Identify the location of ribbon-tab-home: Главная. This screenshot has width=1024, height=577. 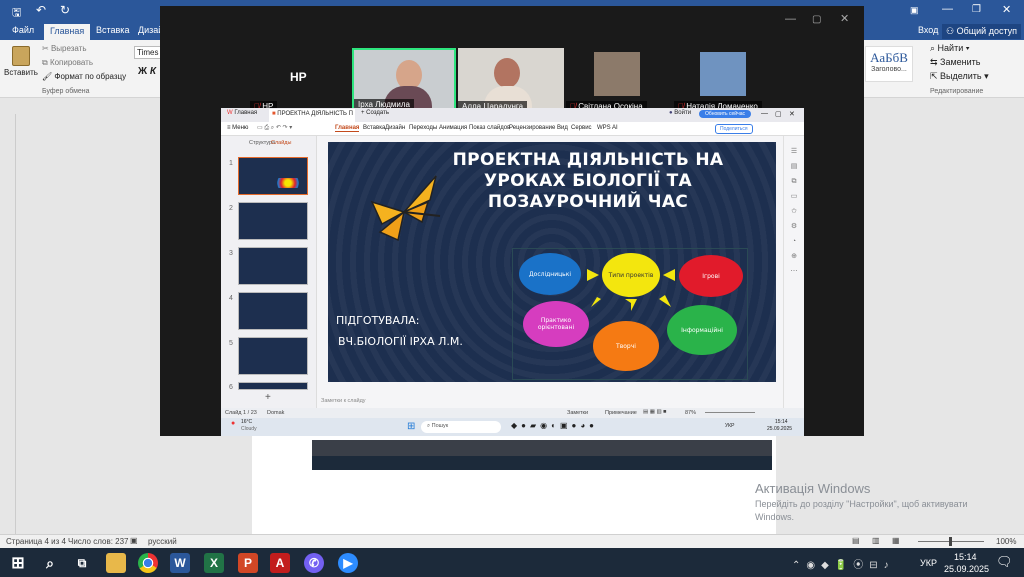
(347, 128).